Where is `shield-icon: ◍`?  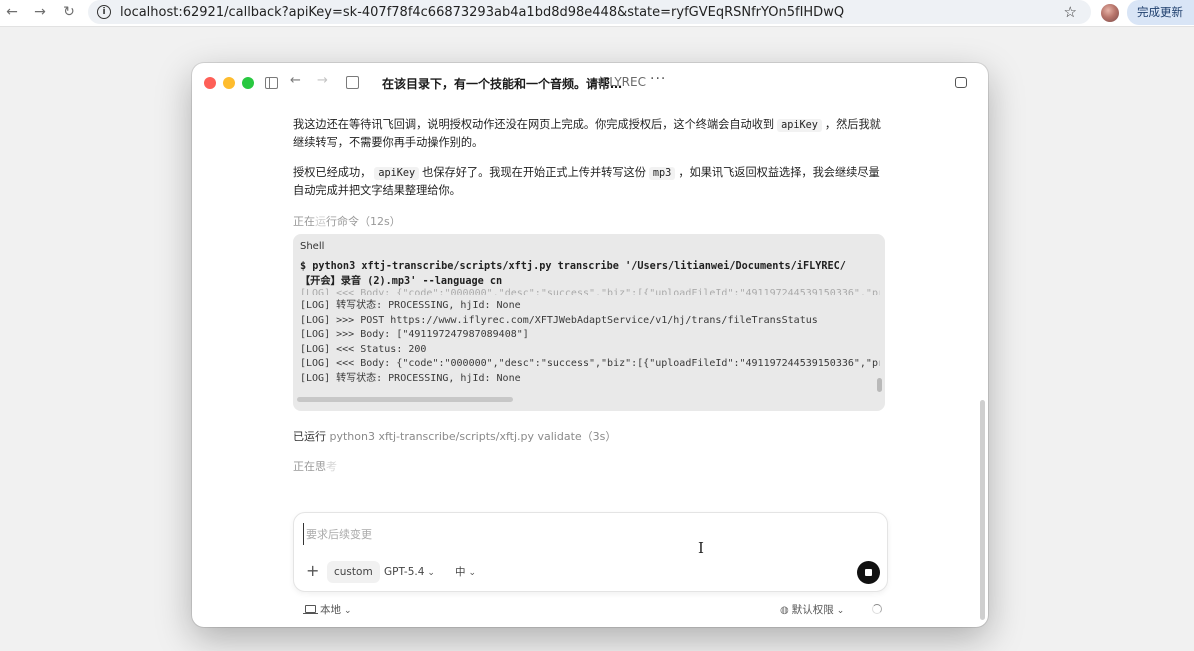
shield-icon: ◍ is located at coordinates (784, 610).